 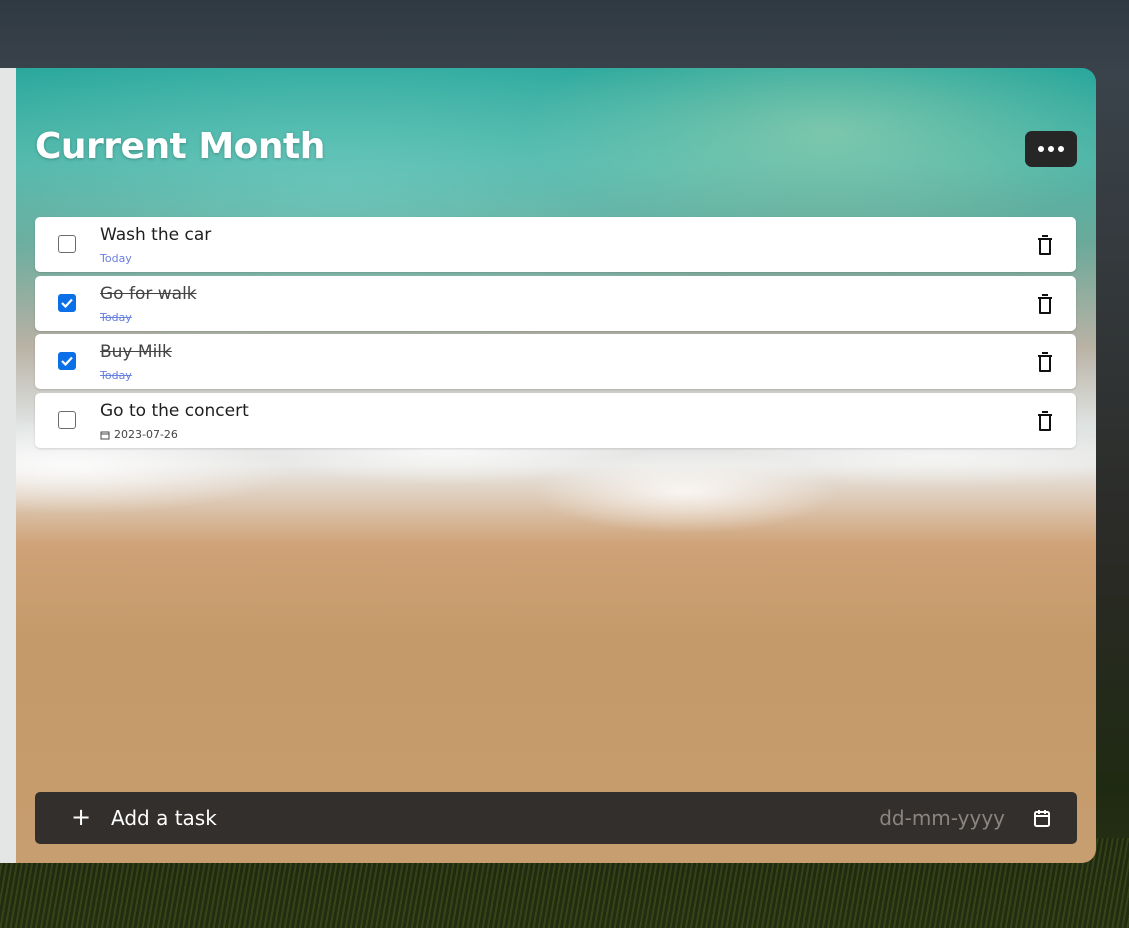 I want to click on plus-icon: +, so click(x=81, y=817).